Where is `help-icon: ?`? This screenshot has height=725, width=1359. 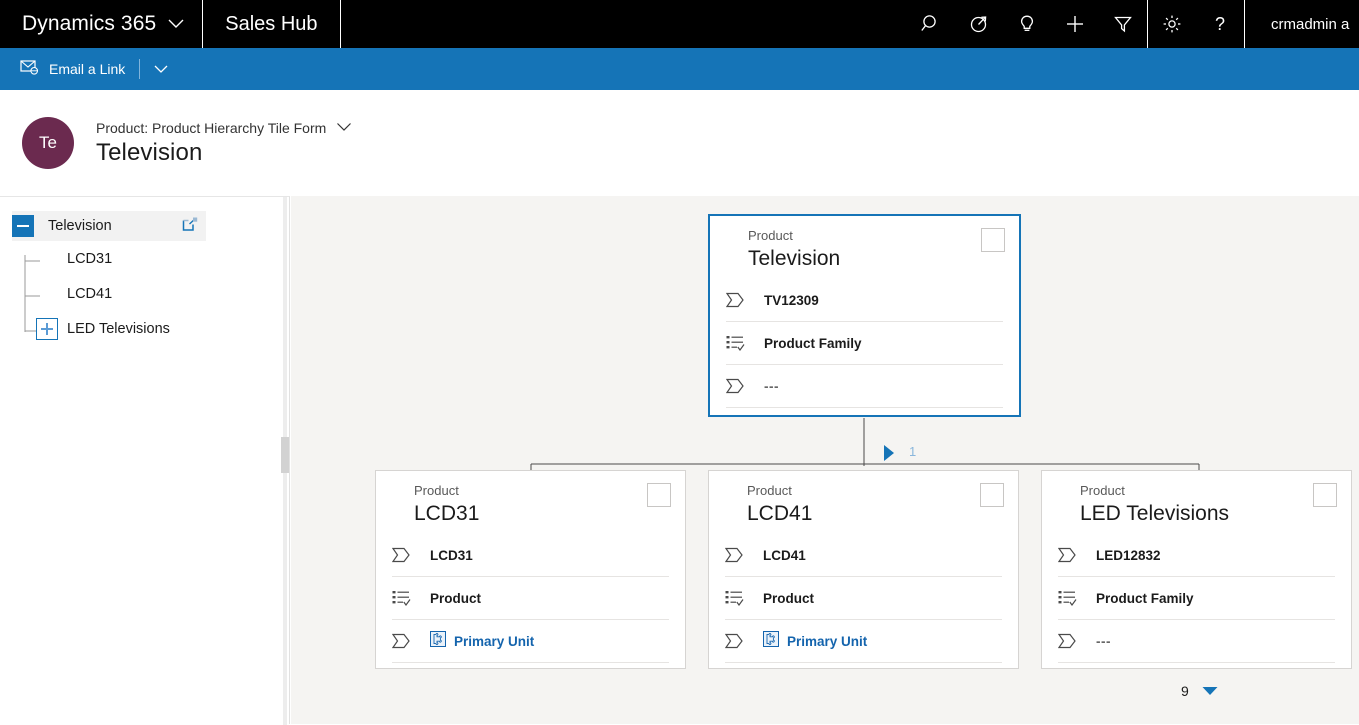
help-icon: ? is located at coordinates (1220, 24).